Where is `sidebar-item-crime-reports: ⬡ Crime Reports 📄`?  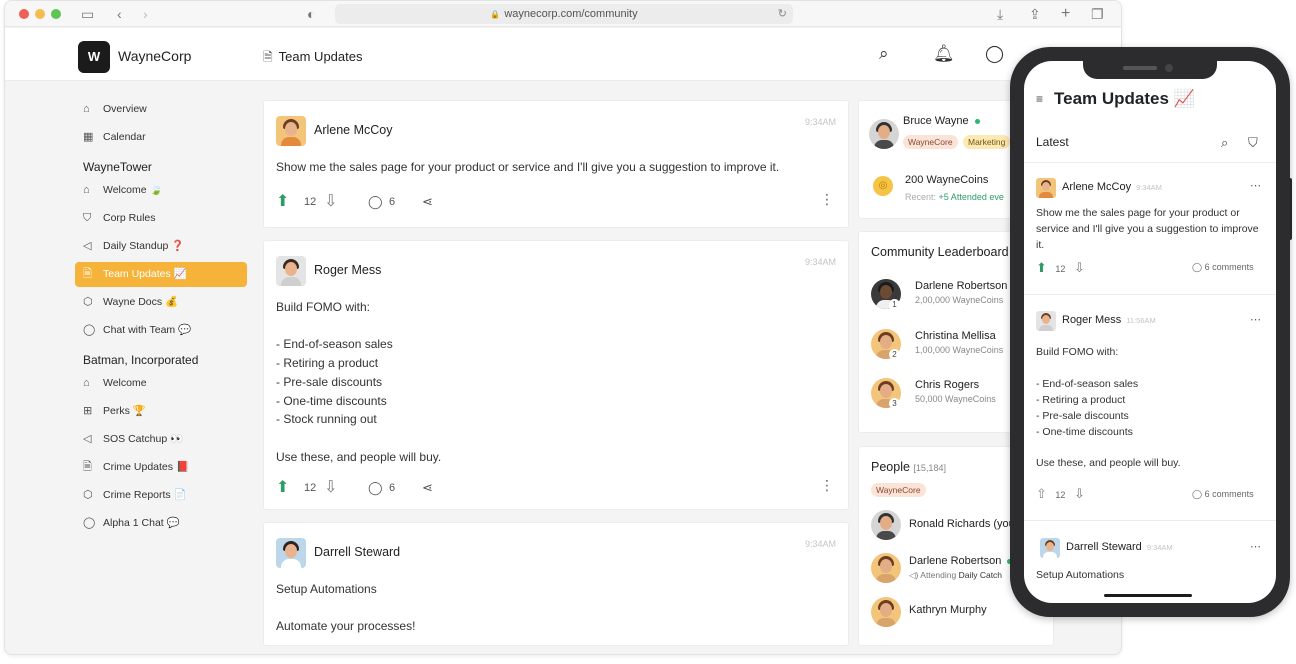 sidebar-item-crime-reports: ⬡ Crime Reports 📄 is located at coordinates (161, 495).